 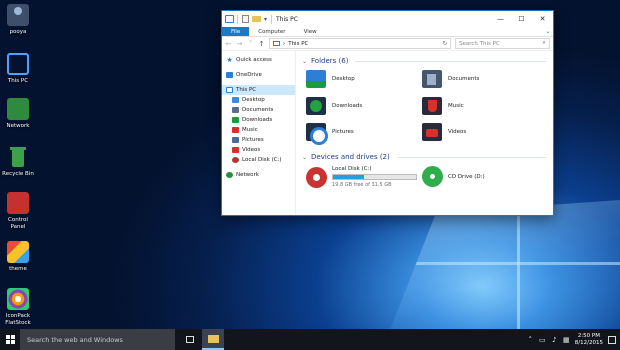 What do you see at coordinates (236, 31) in the screenshot?
I see `tab-file: File` at bounding box center [236, 31].